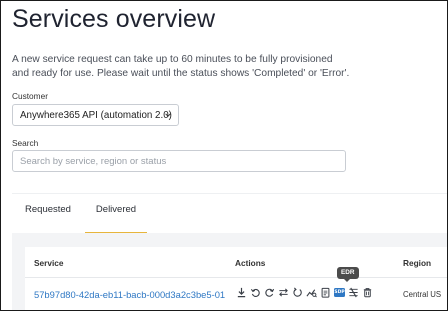  I want to click on sdp-badge: SDP, so click(339, 292).